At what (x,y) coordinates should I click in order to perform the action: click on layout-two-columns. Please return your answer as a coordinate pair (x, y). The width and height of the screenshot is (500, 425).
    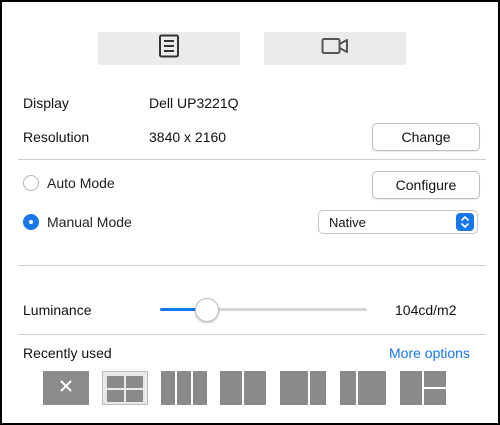
    Looking at the image, I should click on (243, 388).